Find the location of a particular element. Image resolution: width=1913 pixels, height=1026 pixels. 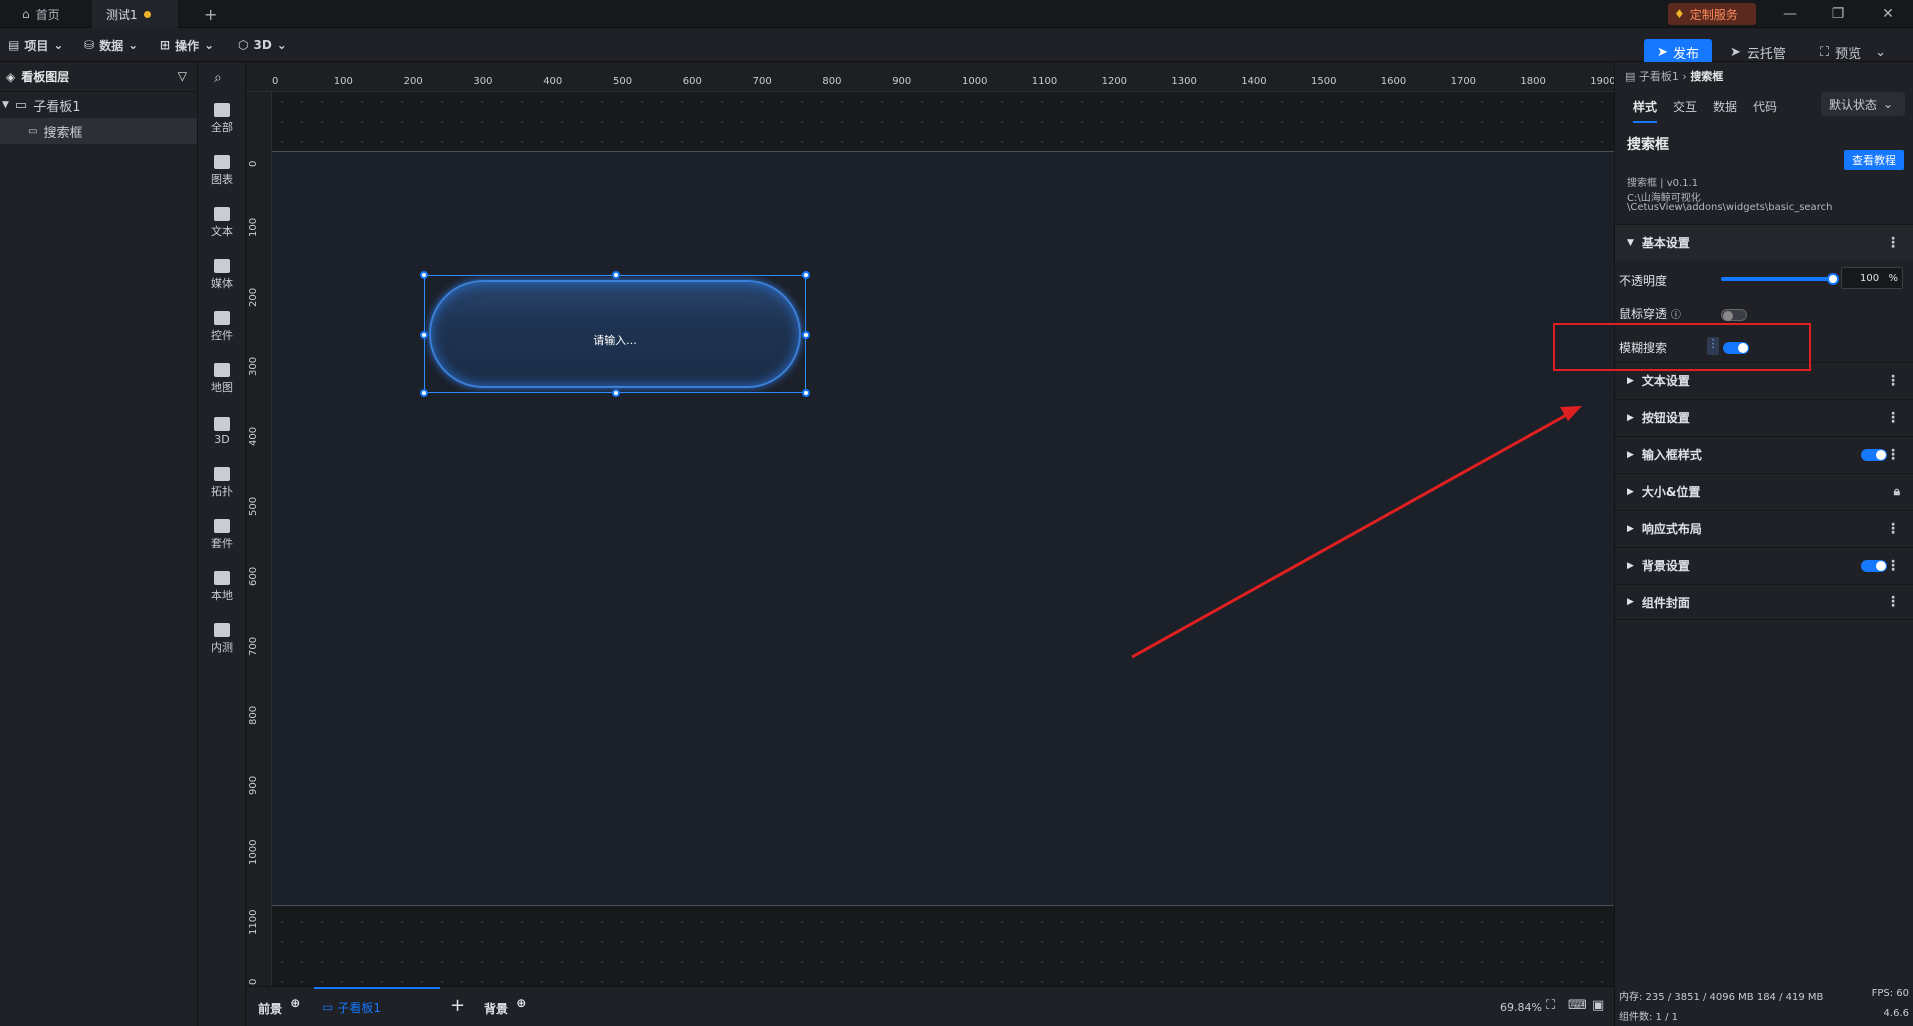

annotation-arrow-icon is located at coordinates (1356, 532).